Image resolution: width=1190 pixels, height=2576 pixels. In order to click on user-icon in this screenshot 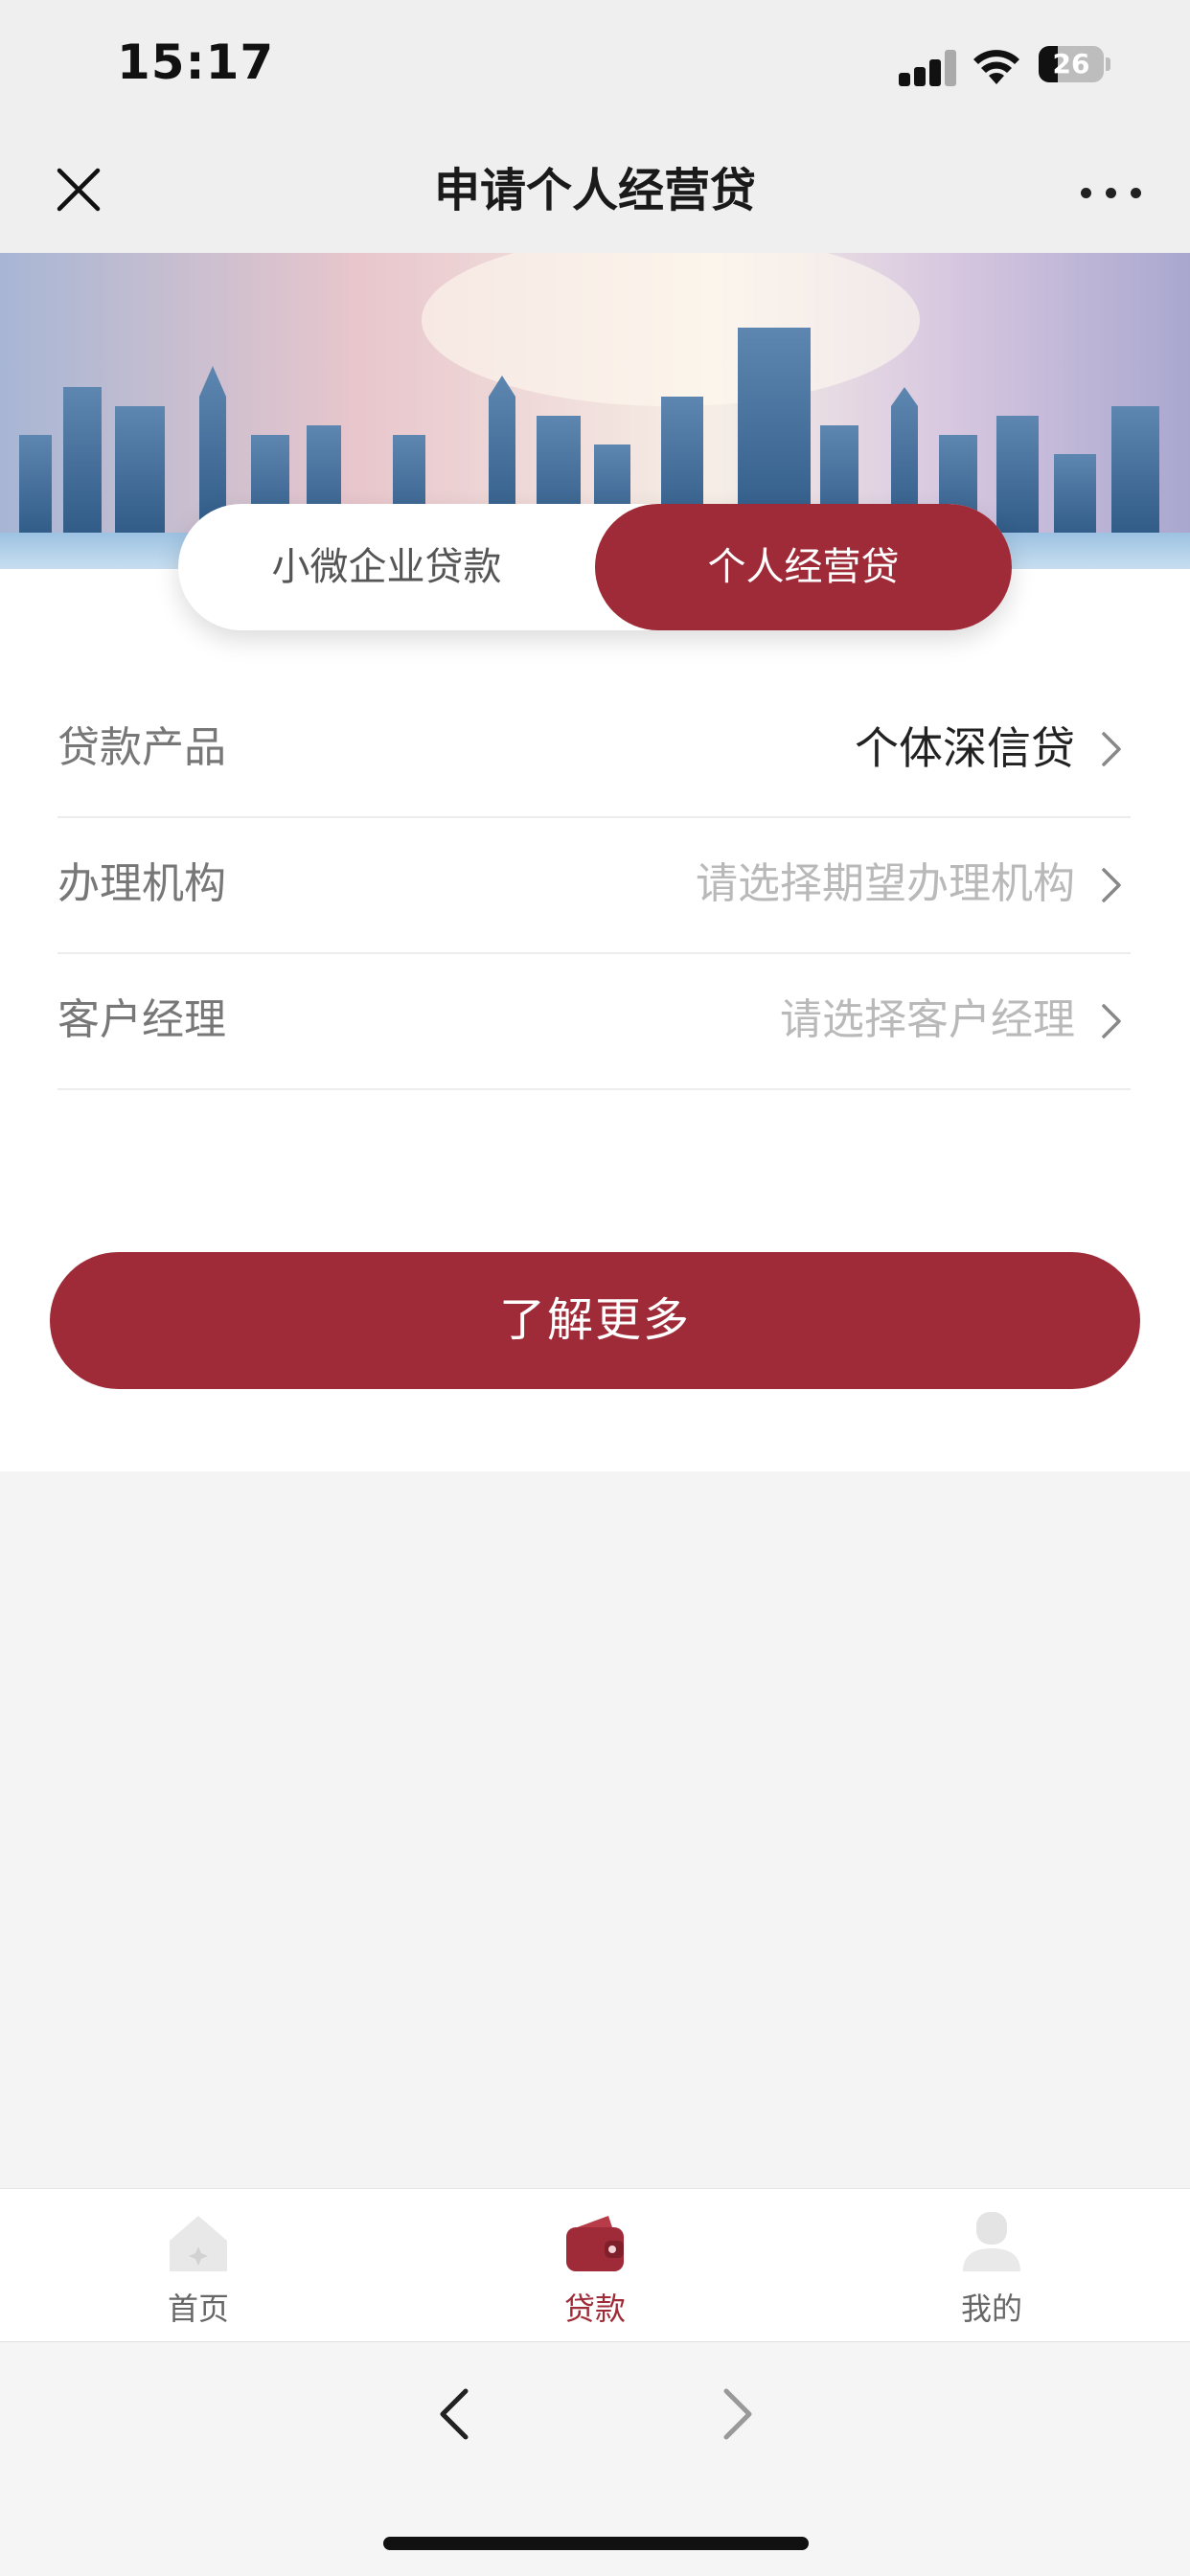, I will do `click(991, 2241)`.